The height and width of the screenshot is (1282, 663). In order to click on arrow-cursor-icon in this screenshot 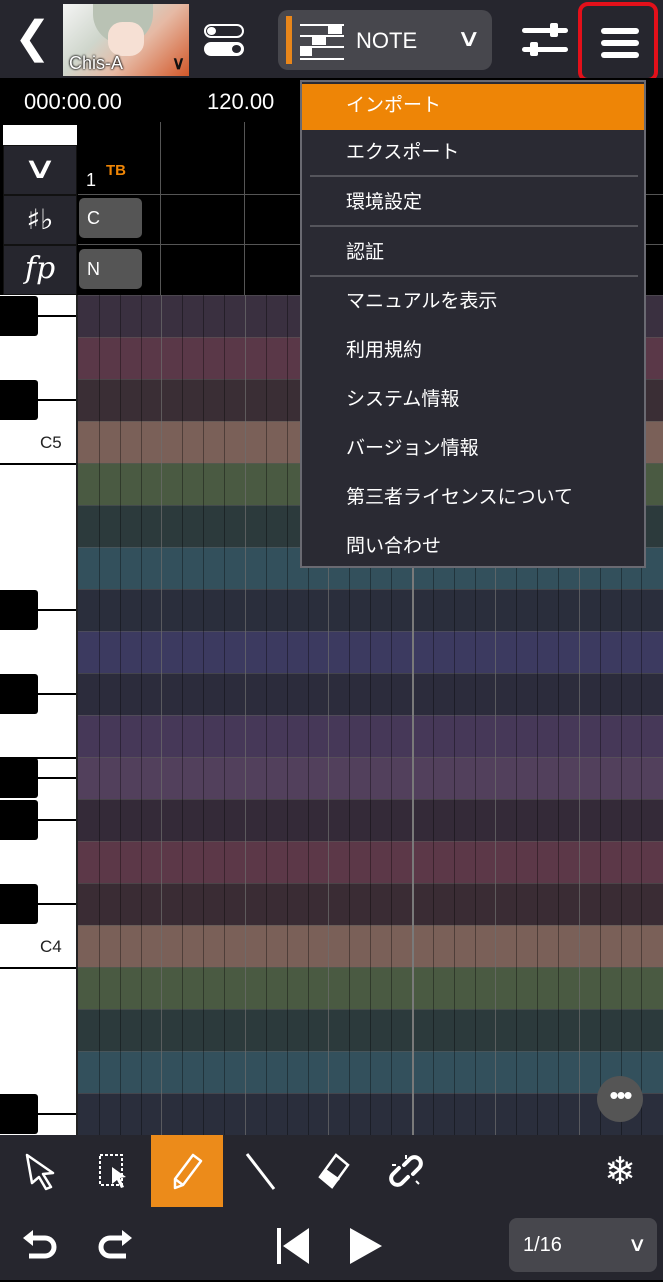, I will do `click(40, 1172)`.